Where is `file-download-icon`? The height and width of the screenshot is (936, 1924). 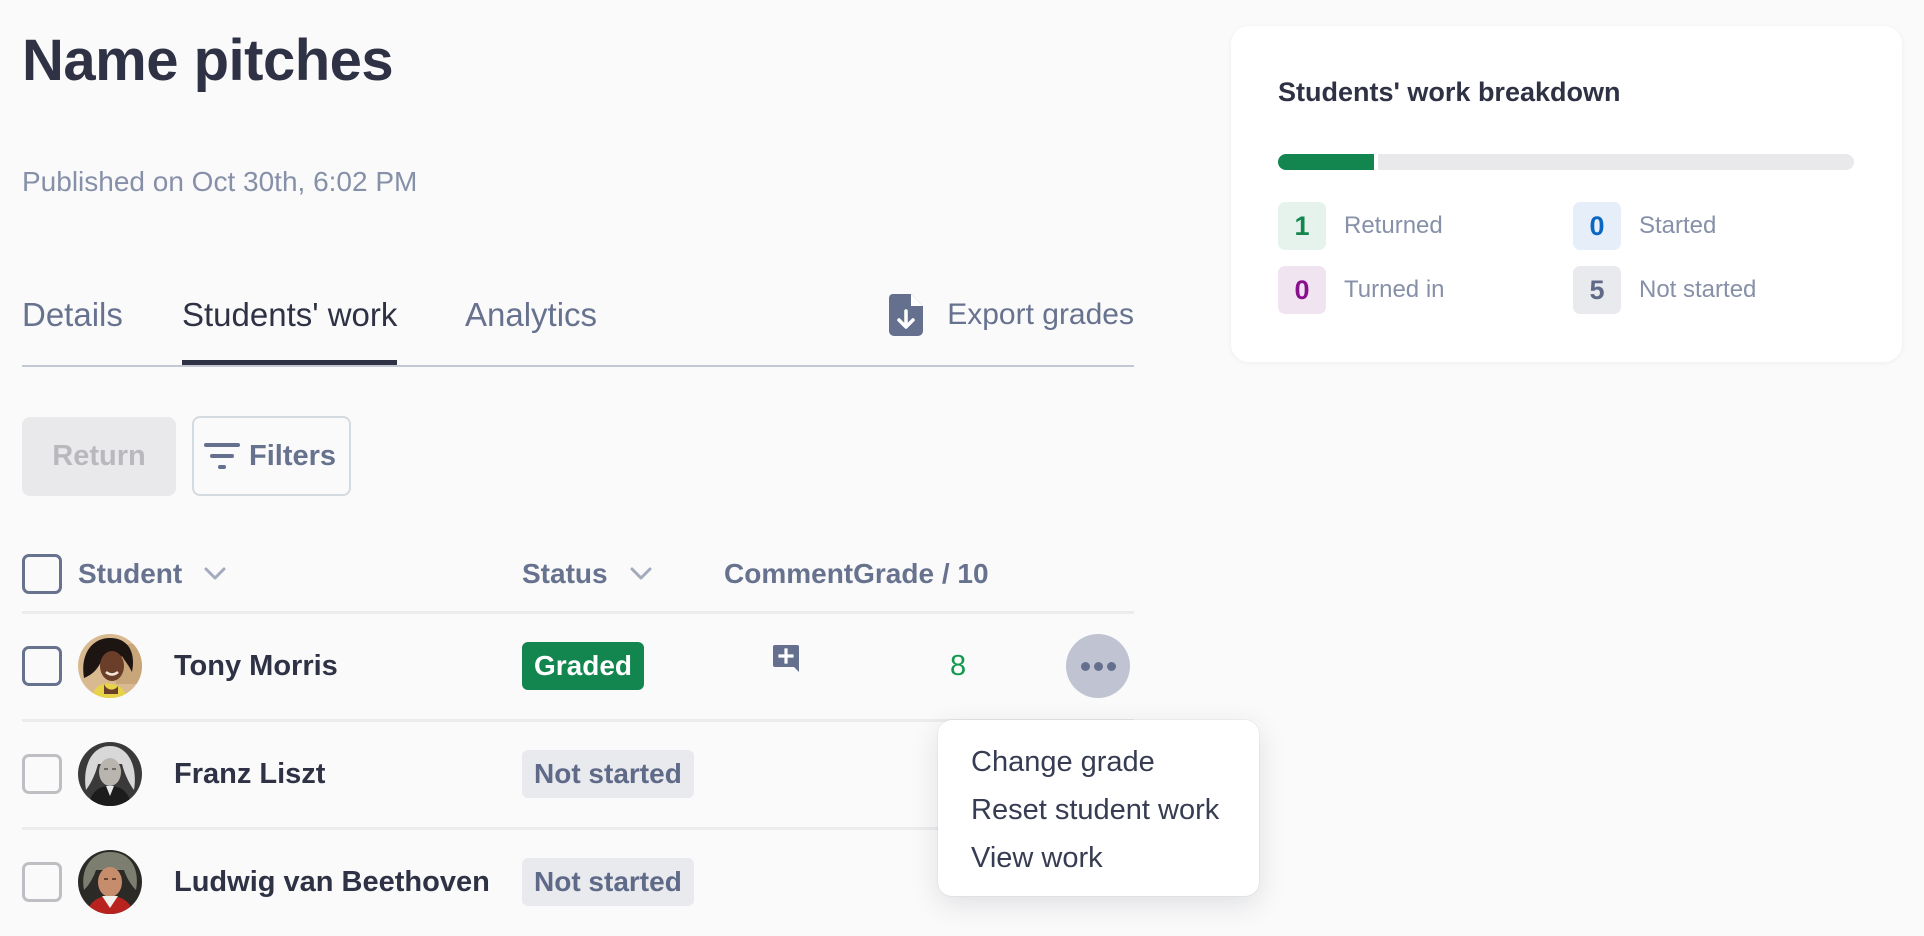
file-download-icon is located at coordinates (906, 315).